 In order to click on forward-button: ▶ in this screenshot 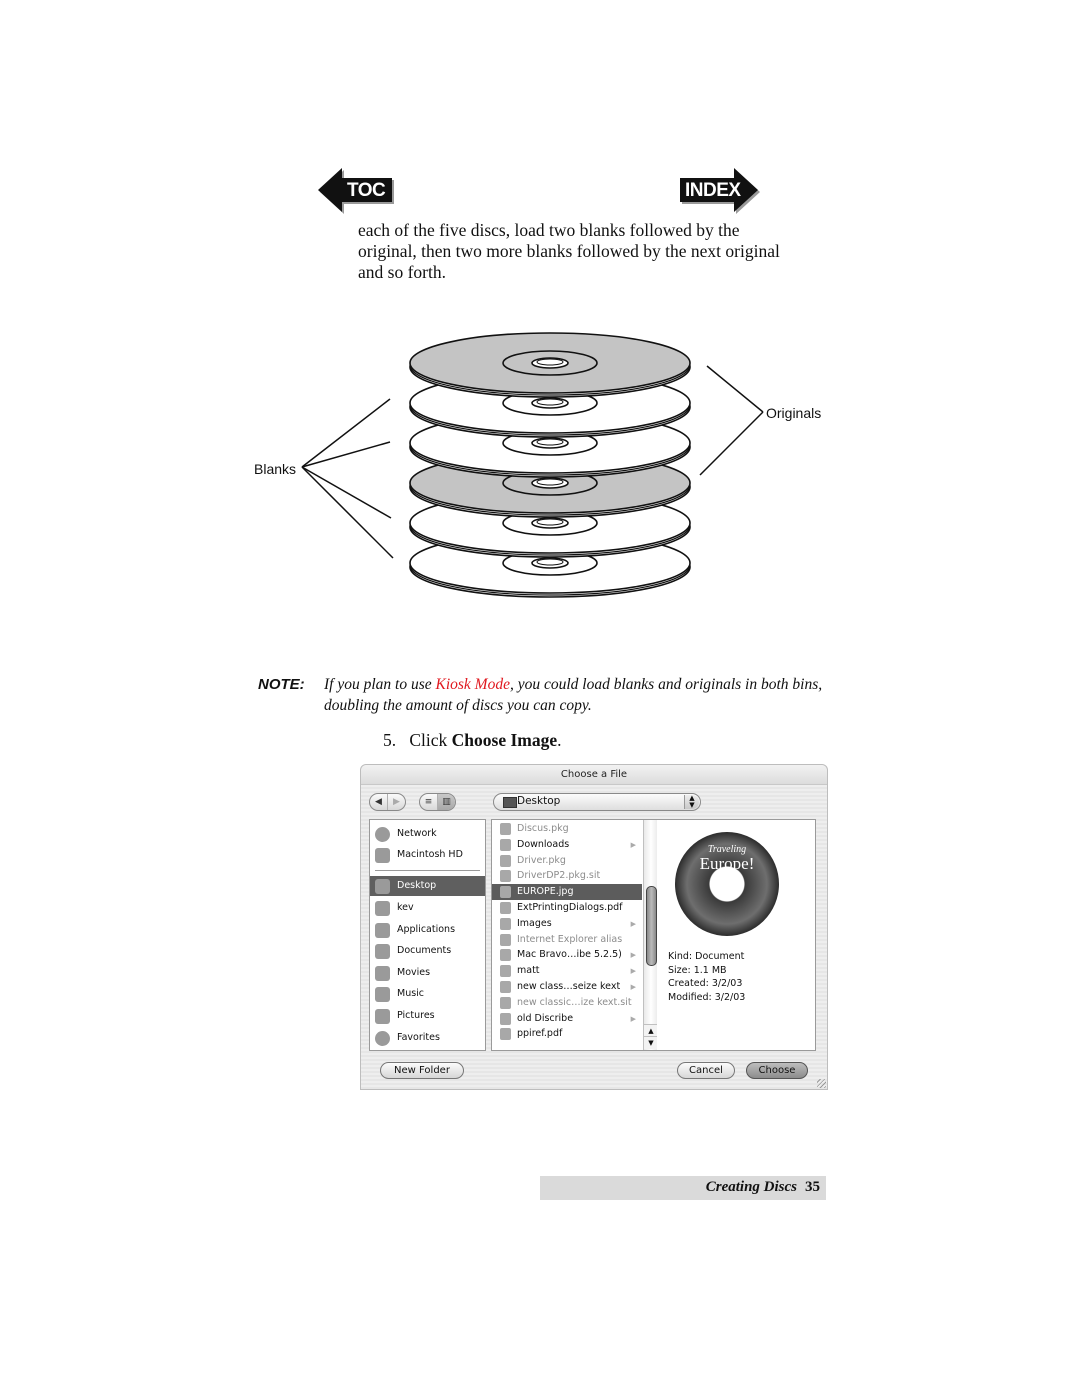, I will do `click(396, 802)`.